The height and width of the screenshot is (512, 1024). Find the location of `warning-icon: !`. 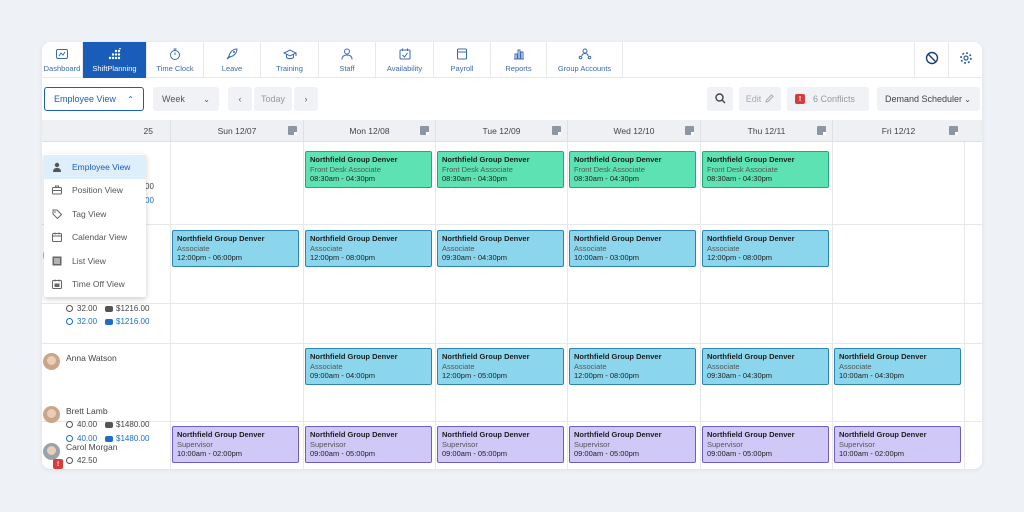

warning-icon: ! is located at coordinates (58, 464).